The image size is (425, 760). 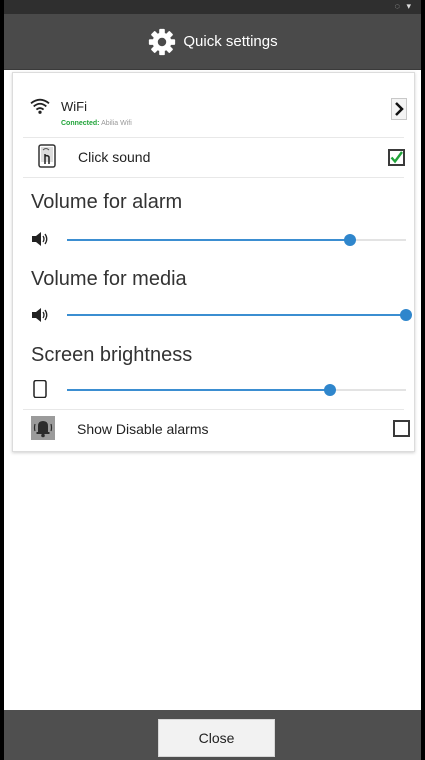 What do you see at coordinates (116, 123) in the screenshot?
I see `wifi-network-name: Abilia Wifi` at bounding box center [116, 123].